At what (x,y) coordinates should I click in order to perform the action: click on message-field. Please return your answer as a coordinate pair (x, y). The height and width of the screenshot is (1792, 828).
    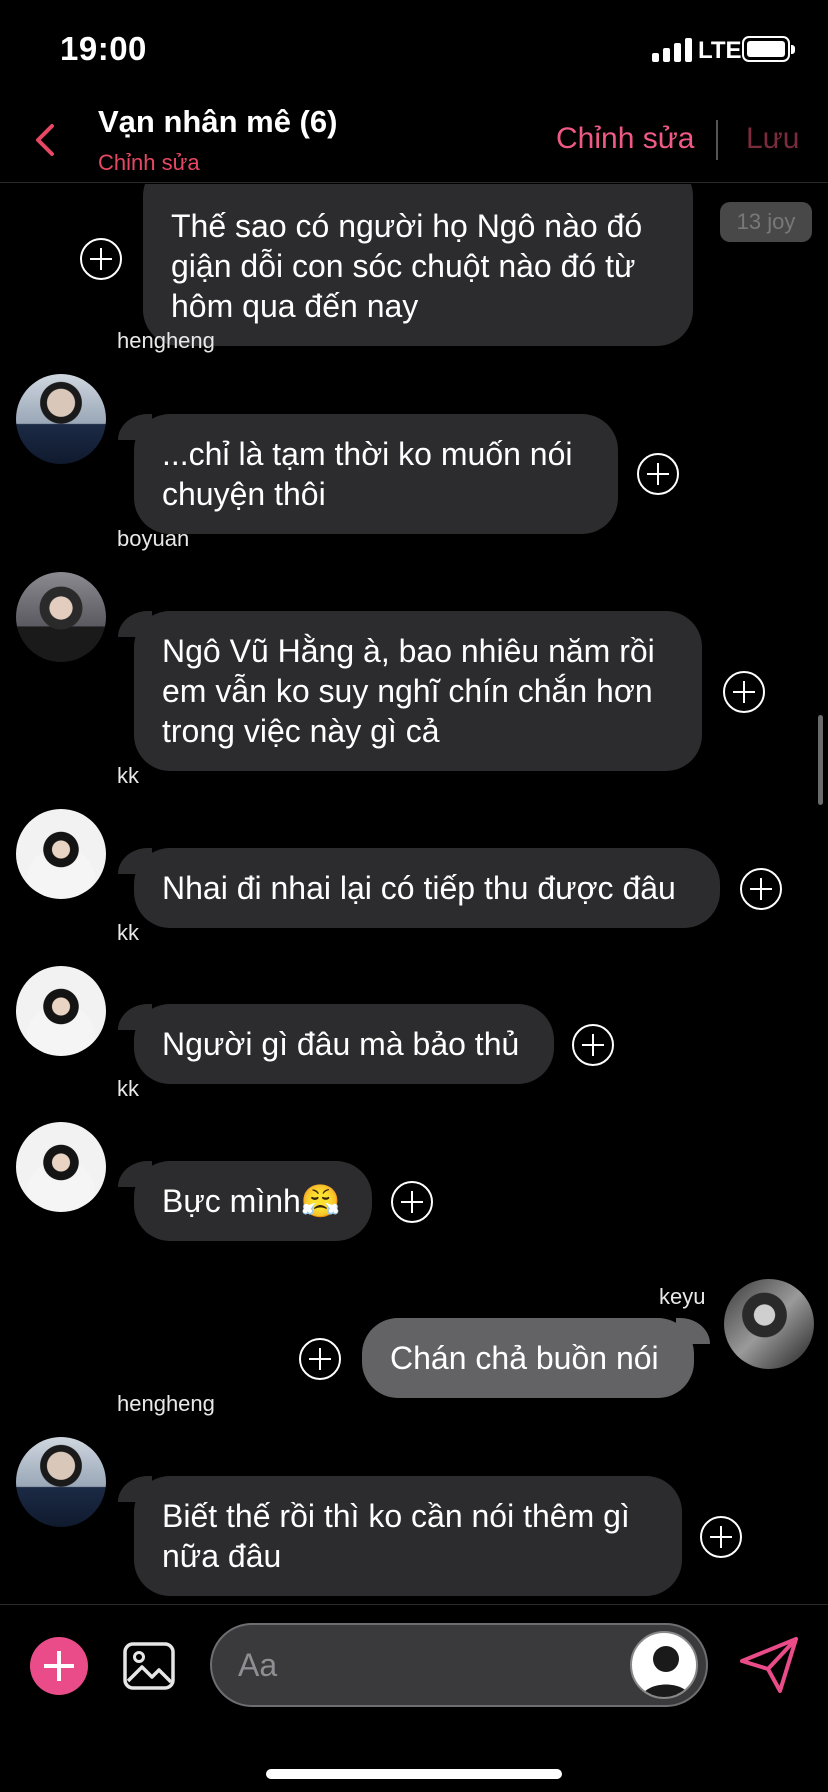
    Looking at the image, I should click on (459, 1665).